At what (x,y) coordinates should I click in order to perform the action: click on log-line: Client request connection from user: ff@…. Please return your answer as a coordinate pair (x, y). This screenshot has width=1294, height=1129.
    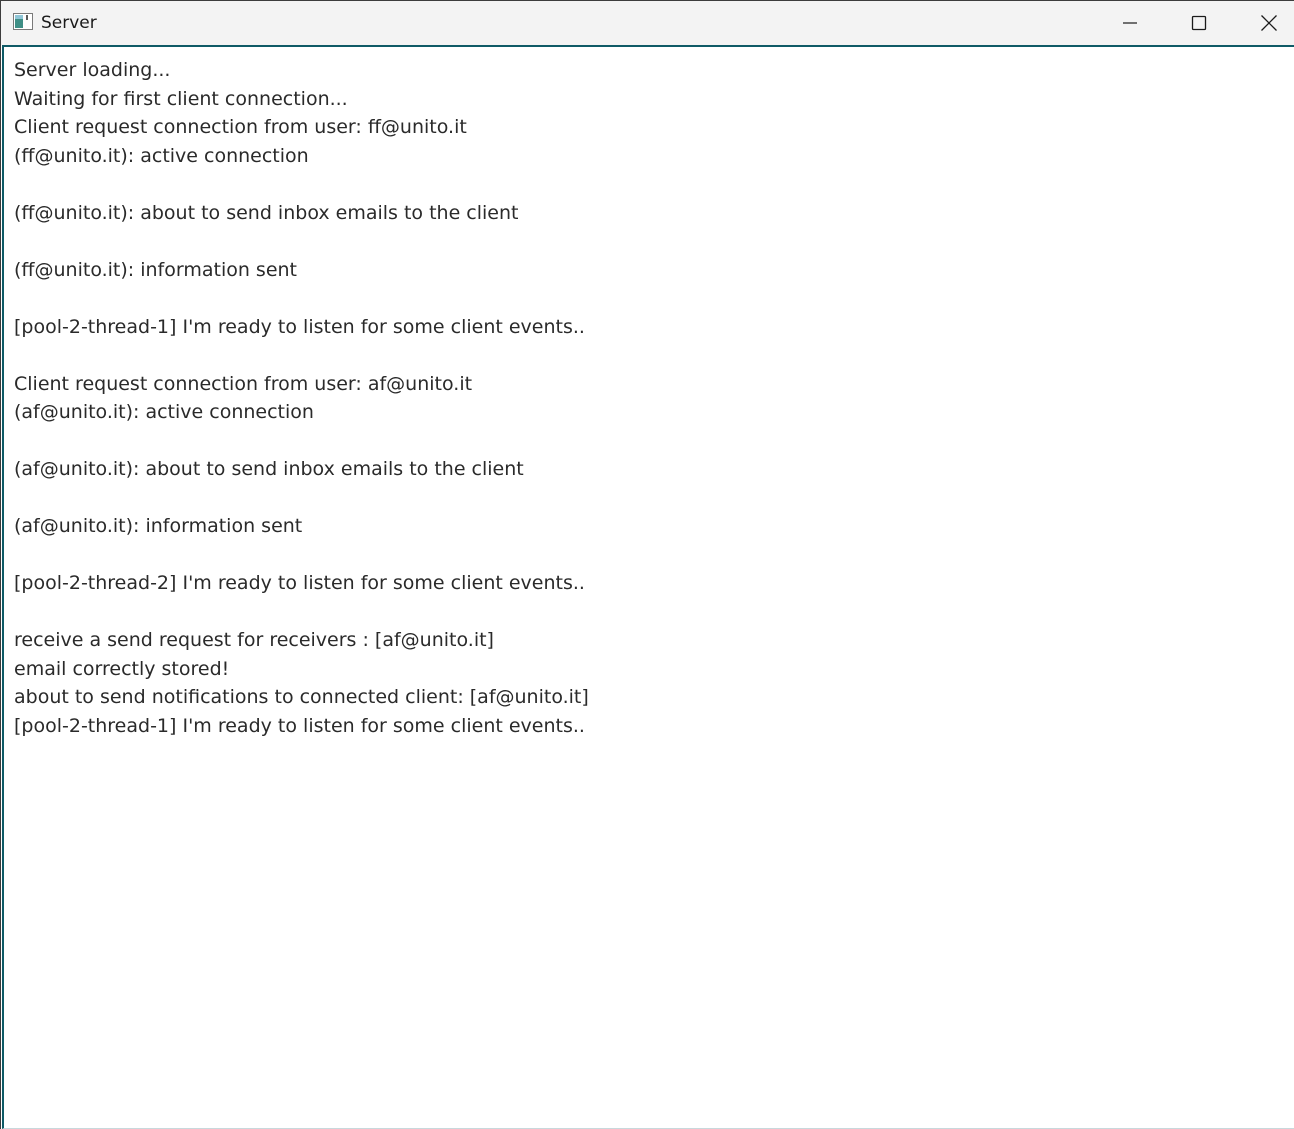
    Looking at the image, I should click on (240, 127).